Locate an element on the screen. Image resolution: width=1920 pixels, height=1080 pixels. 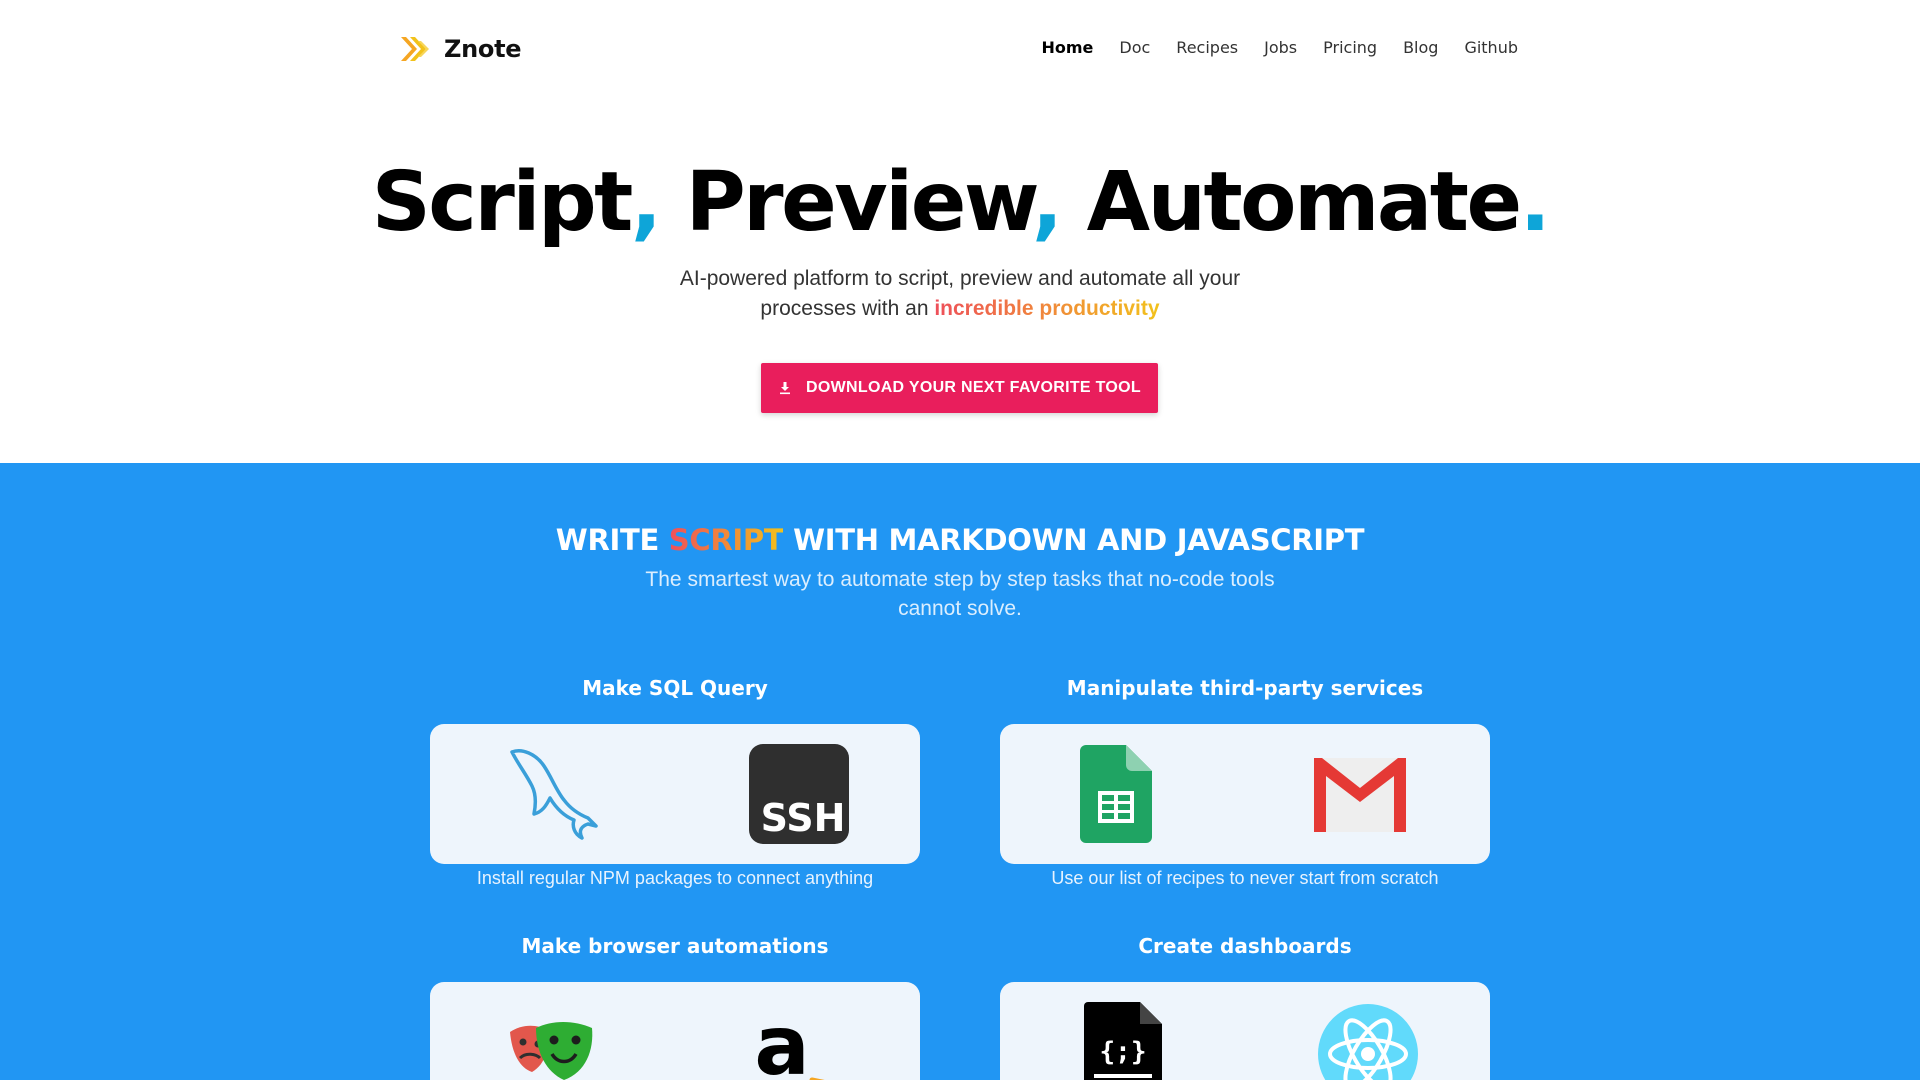
download-icon is located at coordinates (785, 388).